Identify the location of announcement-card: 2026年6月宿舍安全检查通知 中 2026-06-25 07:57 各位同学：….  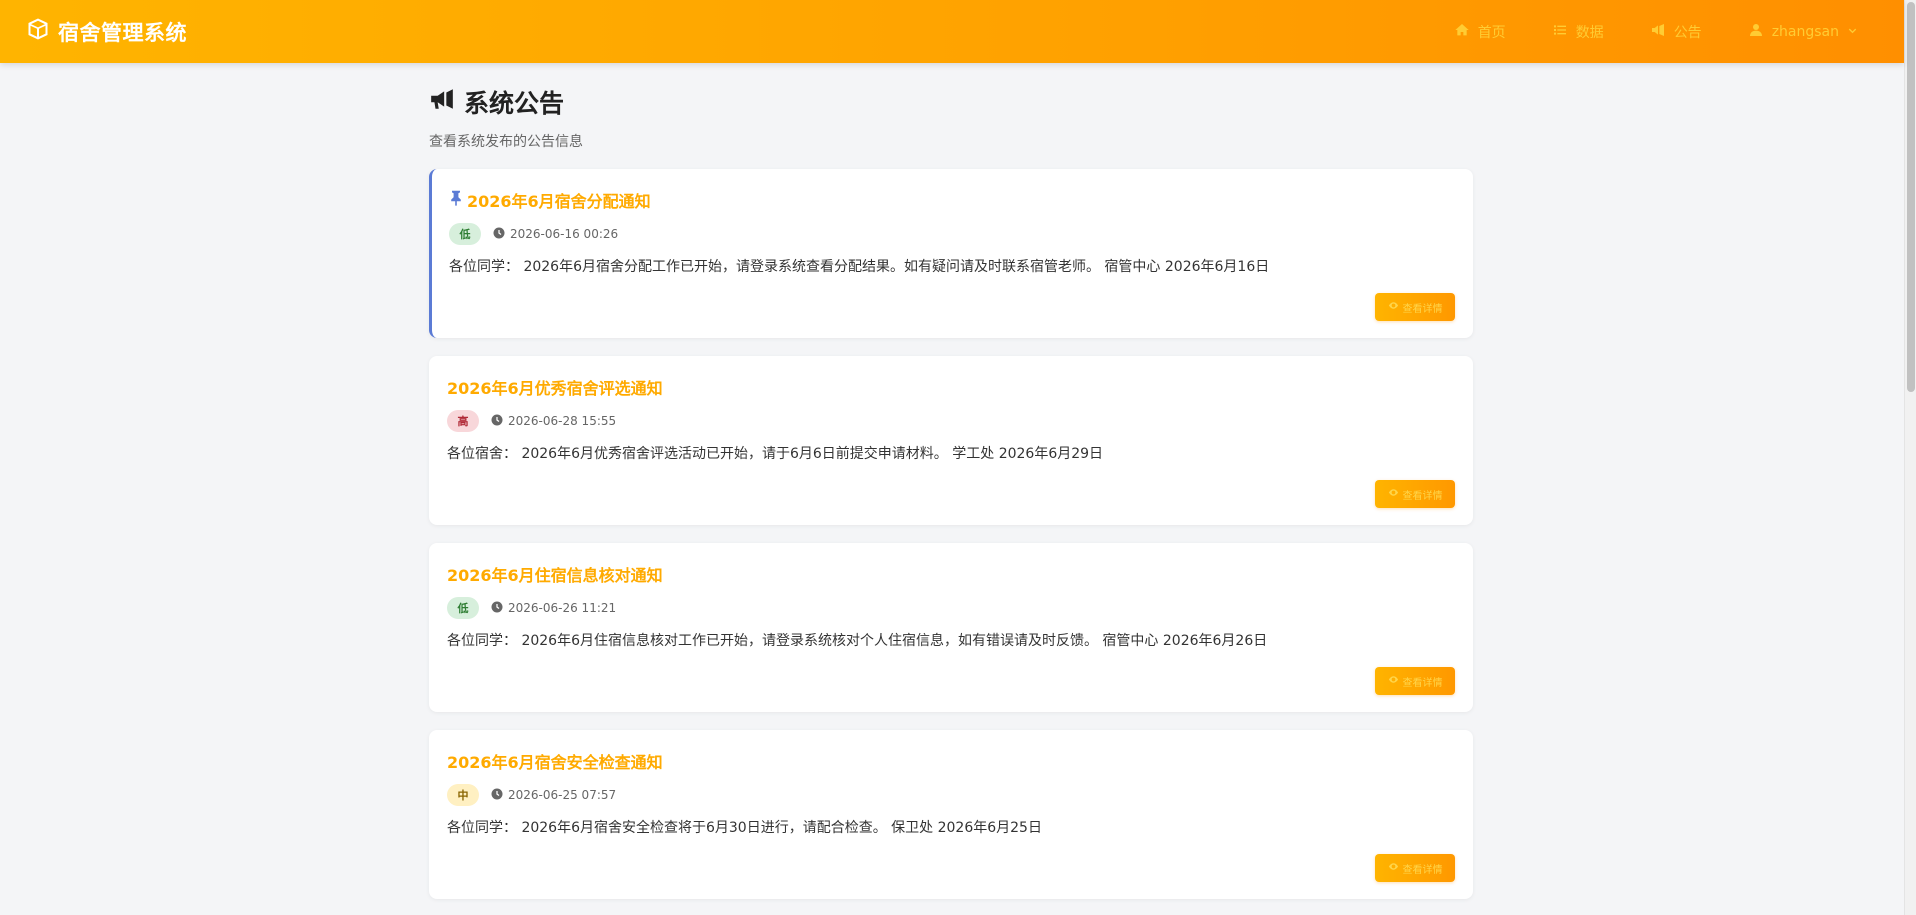
(951, 814).